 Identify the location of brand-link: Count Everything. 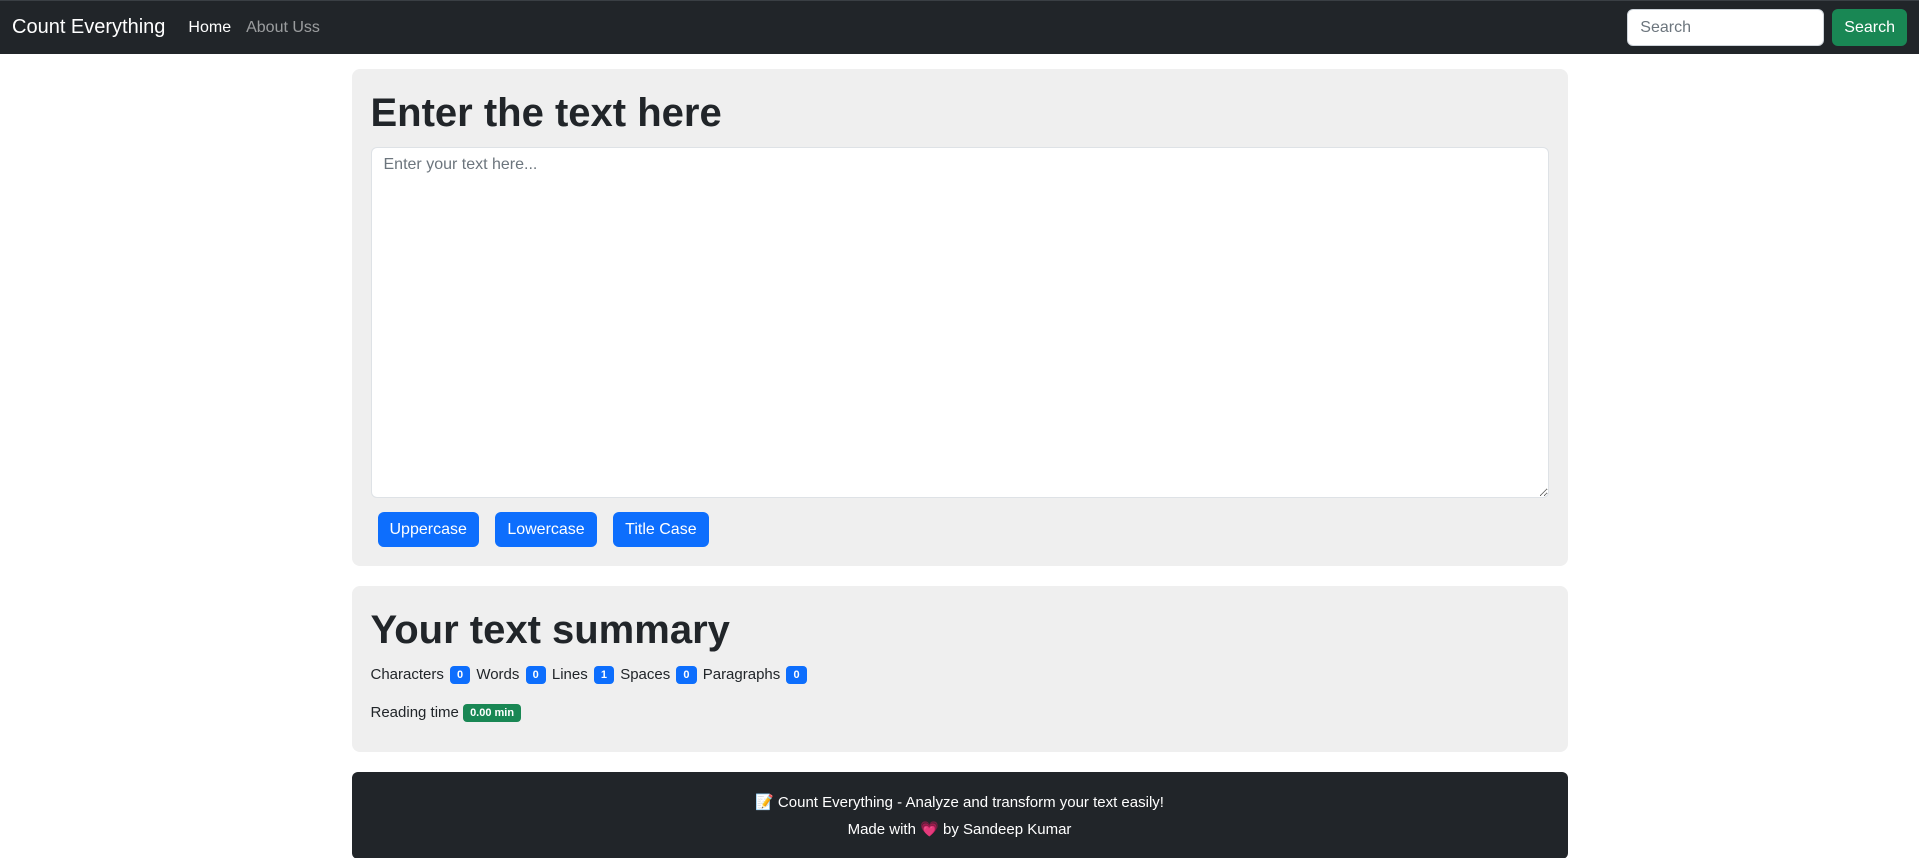
(88, 27).